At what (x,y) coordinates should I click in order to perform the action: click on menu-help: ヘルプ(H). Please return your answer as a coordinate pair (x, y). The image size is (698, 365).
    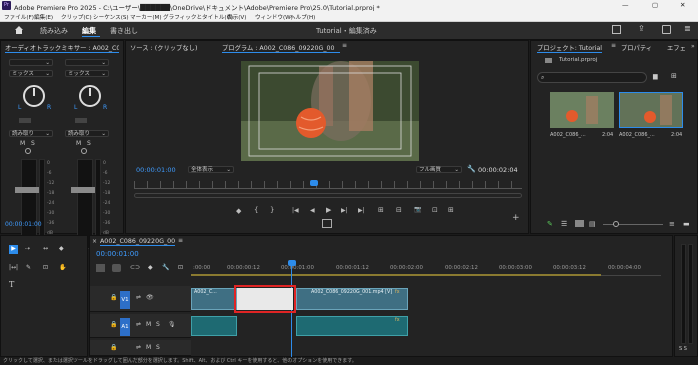
    Looking at the image, I should click on (302, 17).